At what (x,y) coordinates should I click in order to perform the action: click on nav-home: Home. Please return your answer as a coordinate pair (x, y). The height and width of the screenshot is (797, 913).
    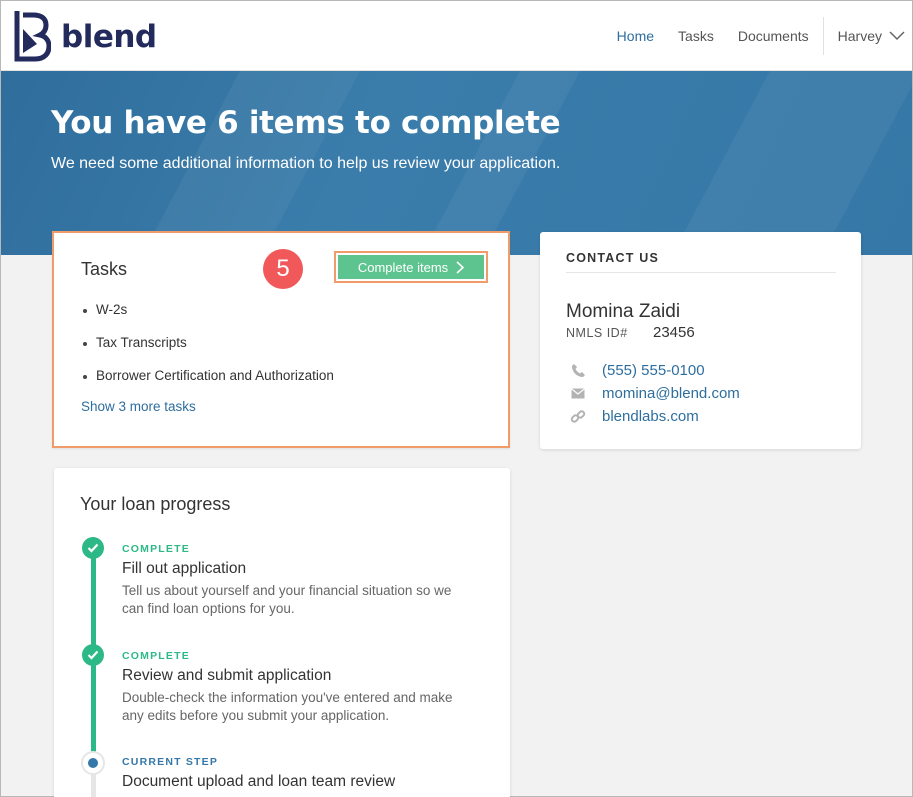
    Looking at the image, I should click on (635, 36).